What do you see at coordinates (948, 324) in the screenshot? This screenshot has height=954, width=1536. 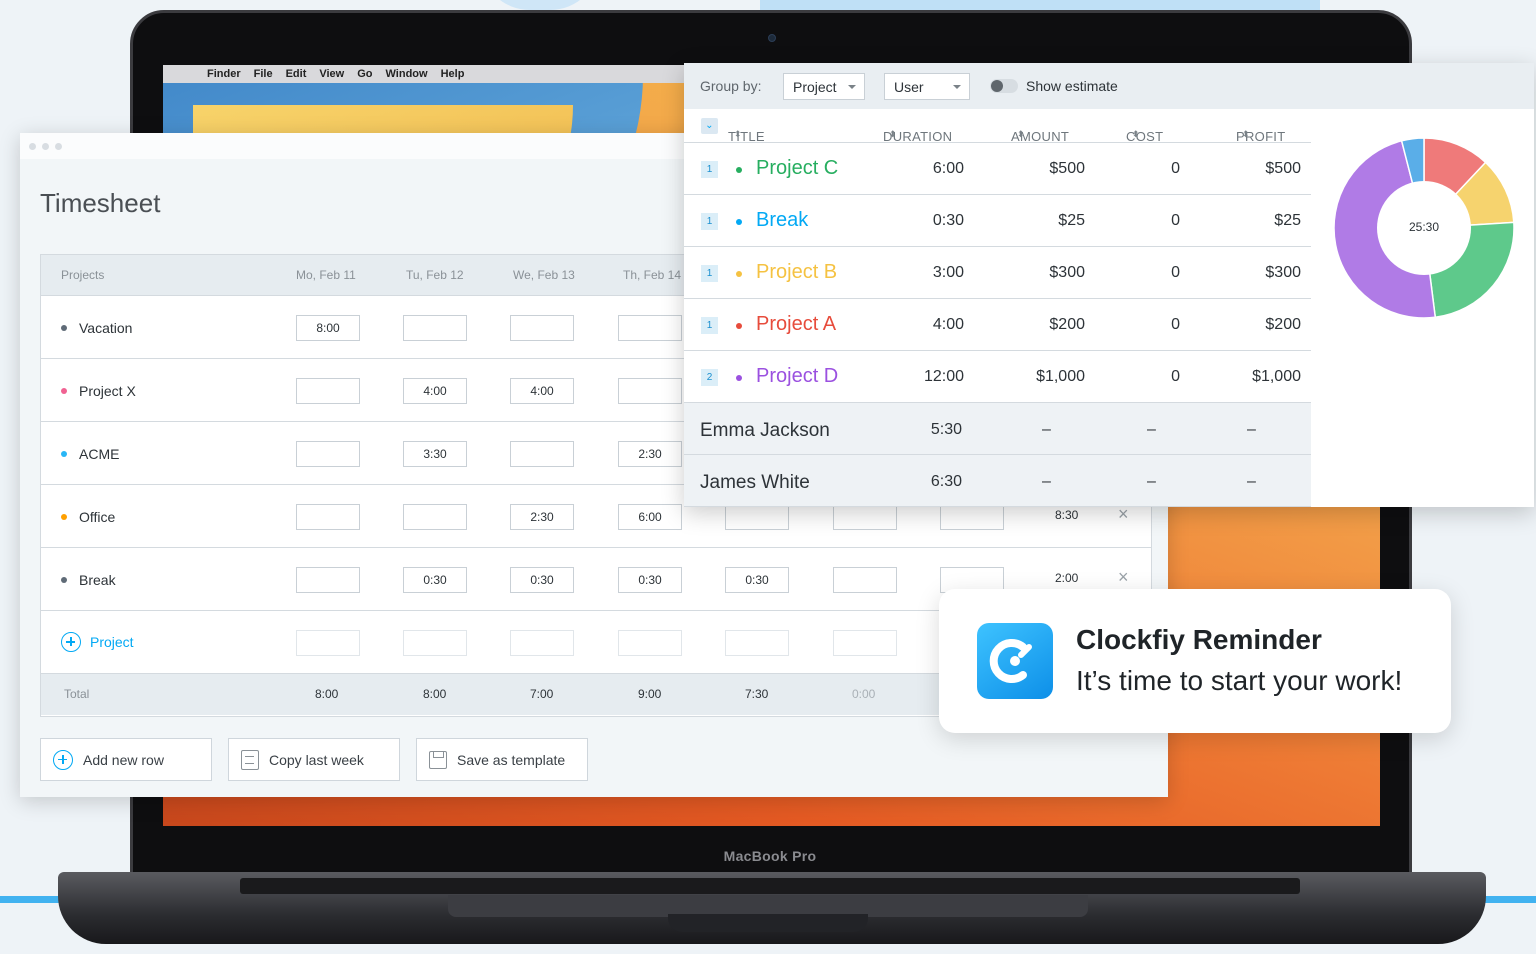 I see `report-duration: 4:00` at bounding box center [948, 324].